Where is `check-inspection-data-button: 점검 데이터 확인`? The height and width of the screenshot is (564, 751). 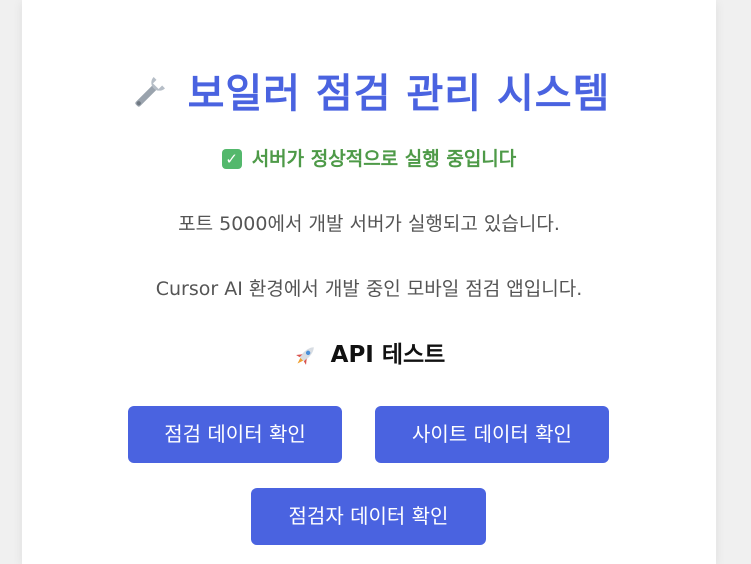 check-inspection-data-button: 점검 데이터 확인 is located at coordinates (235, 434).